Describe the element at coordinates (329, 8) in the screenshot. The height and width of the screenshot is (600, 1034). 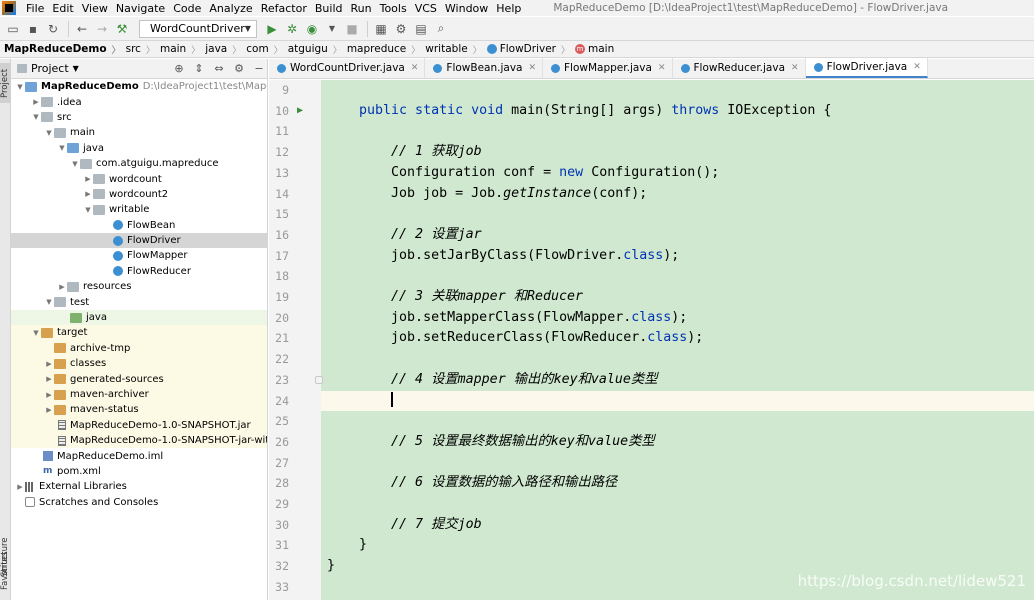
I see `menu-build: Build` at that location.